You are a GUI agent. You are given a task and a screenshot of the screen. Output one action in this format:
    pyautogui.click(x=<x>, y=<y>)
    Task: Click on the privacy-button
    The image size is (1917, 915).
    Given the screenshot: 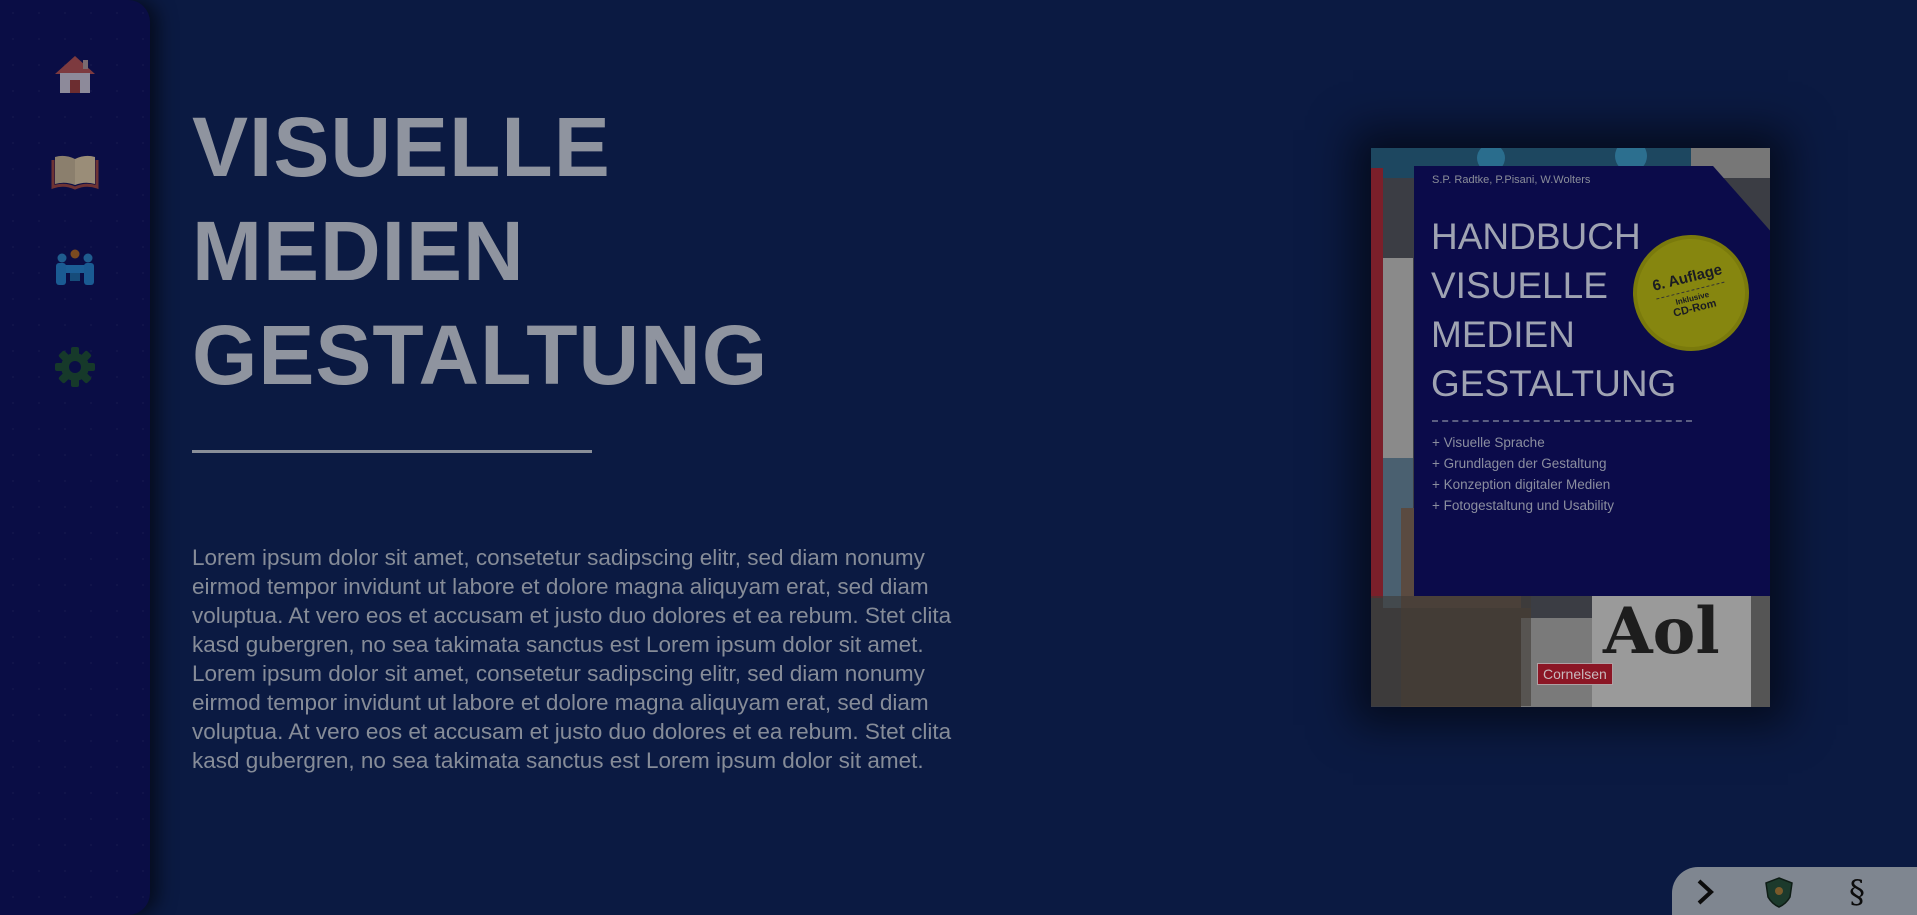 What is the action you would take?
    pyautogui.click(x=1779, y=892)
    